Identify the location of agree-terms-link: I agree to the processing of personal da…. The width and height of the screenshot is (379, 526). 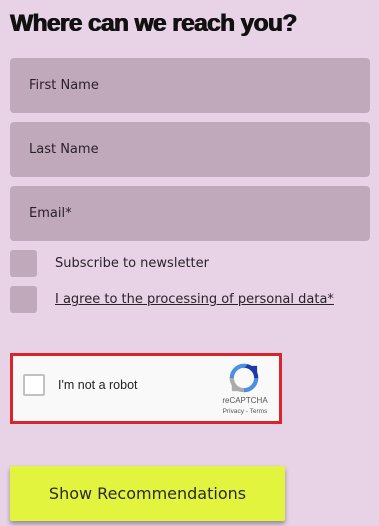
(194, 299).